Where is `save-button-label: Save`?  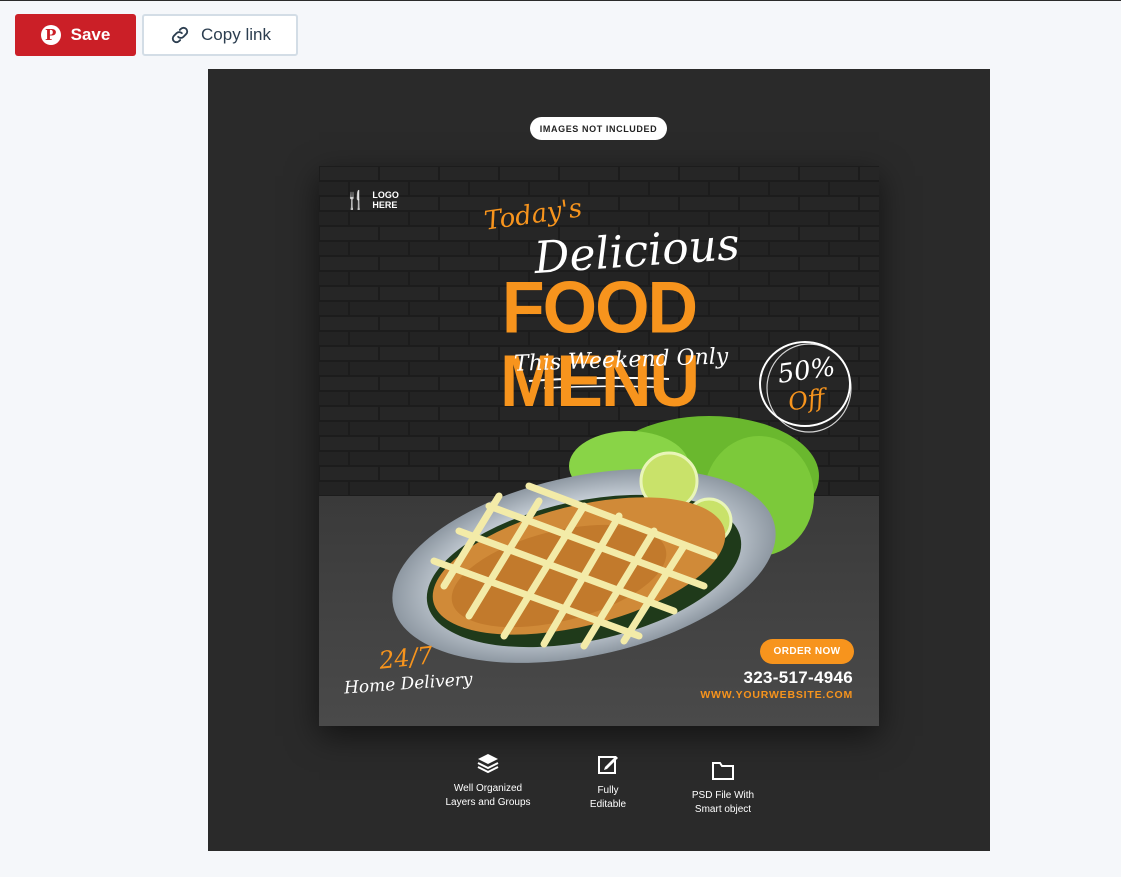 save-button-label: Save is located at coordinates (90, 34).